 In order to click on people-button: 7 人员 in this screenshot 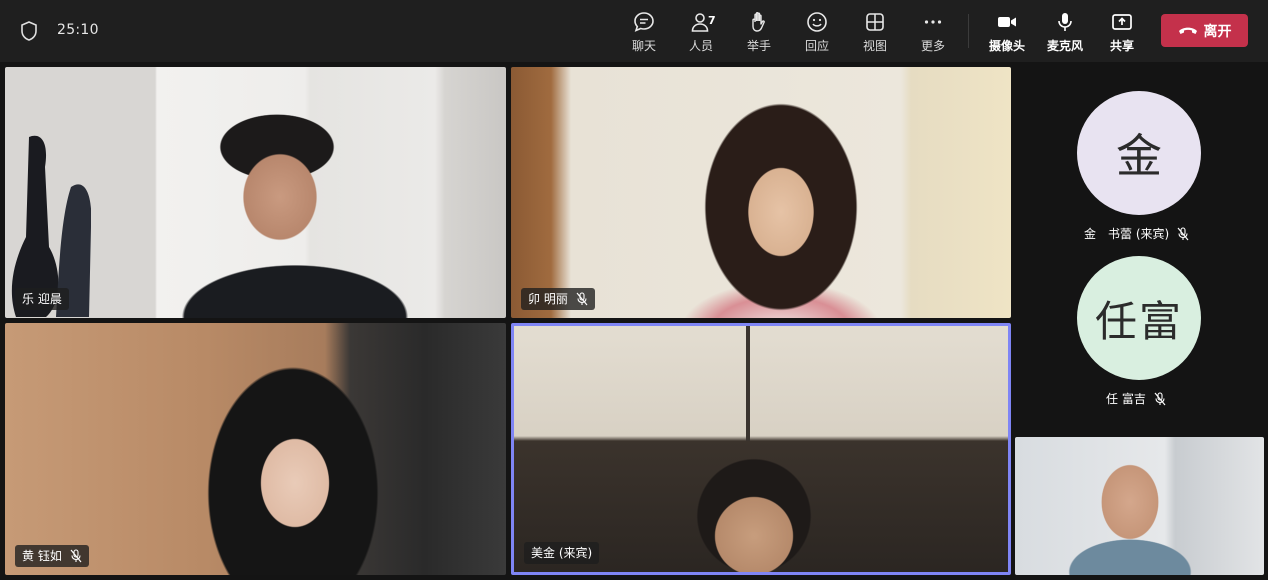, I will do `click(701, 33)`.